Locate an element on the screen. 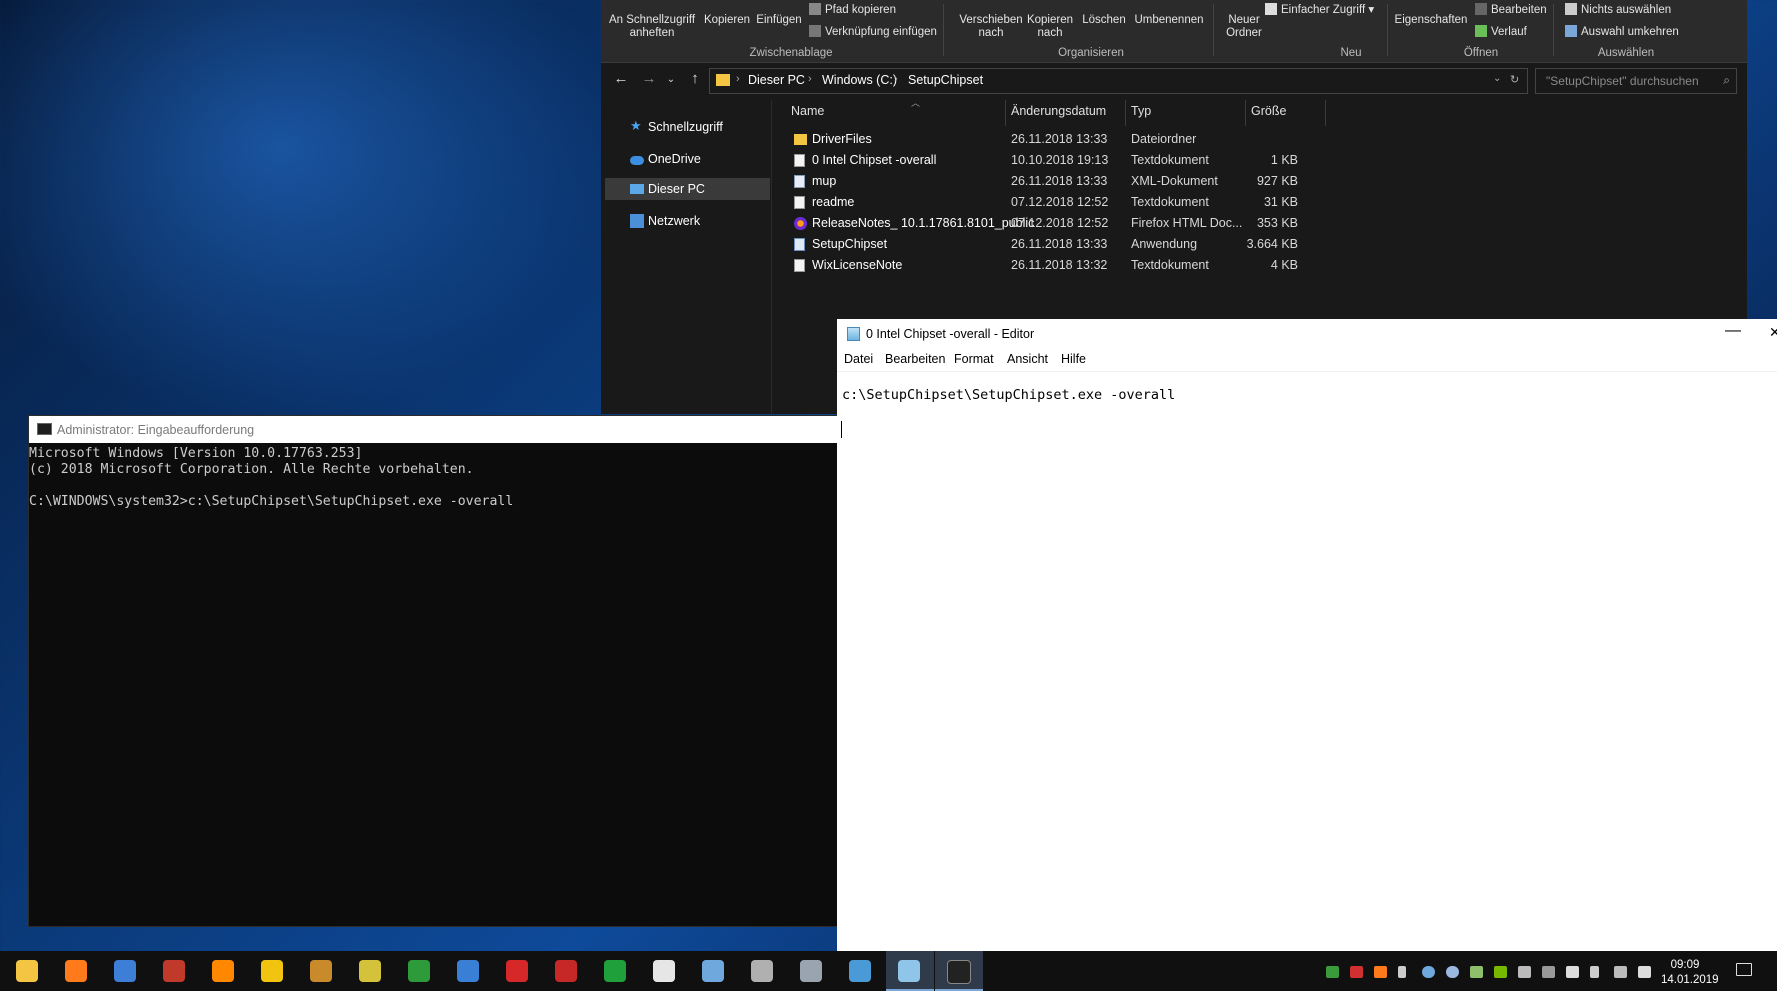 The image size is (1777, 991). breadcrumb-windows-c: Windows (C:) is located at coordinates (859, 80).